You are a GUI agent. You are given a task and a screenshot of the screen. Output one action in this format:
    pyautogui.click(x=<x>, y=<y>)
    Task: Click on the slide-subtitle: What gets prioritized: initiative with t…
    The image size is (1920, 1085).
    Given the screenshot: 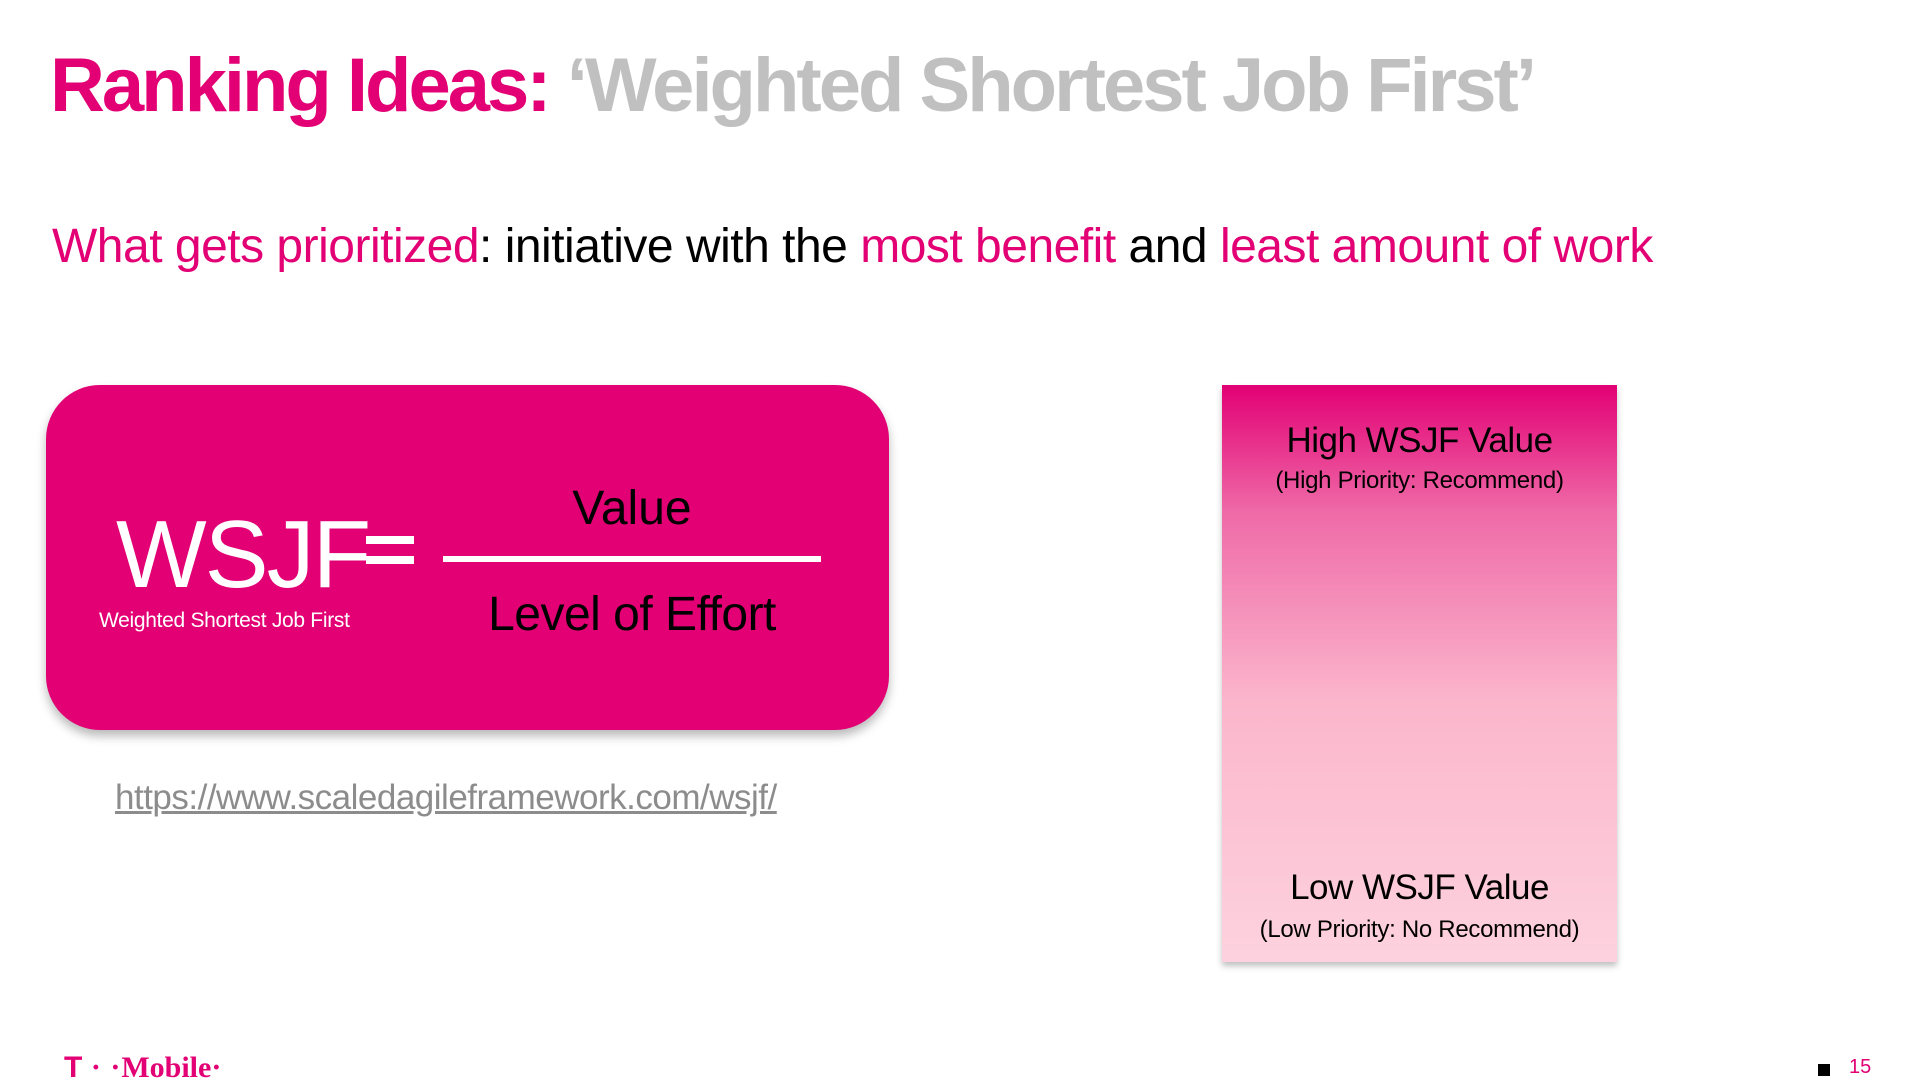 What is the action you would take?
    pyautogui.click(x=852, y=247)
    